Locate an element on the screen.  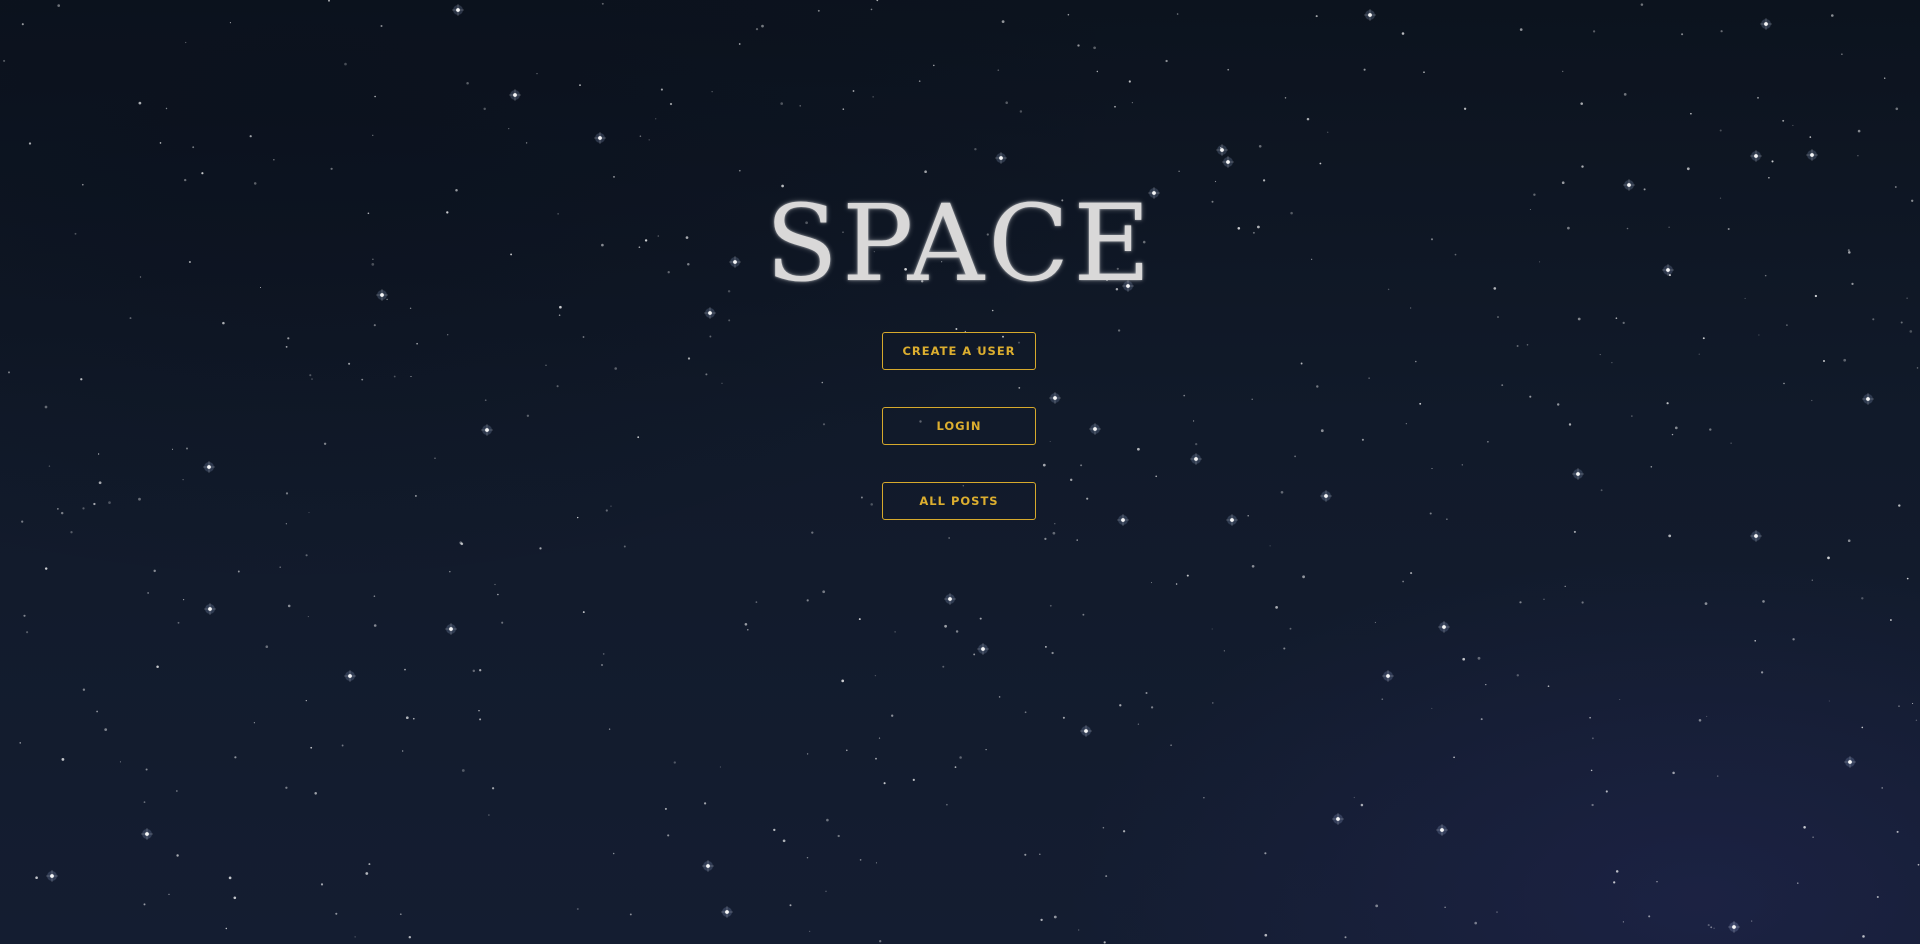
create-user-button: CREATE A USER is located at coordinates (959, 351).